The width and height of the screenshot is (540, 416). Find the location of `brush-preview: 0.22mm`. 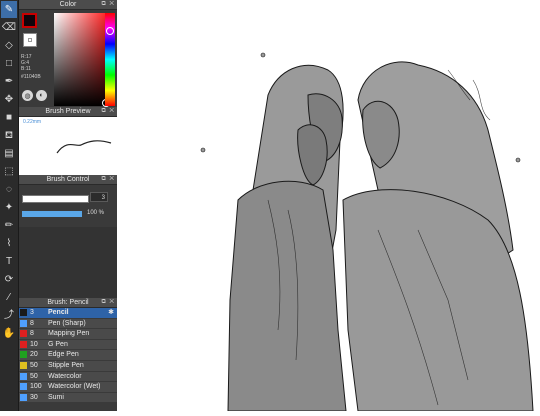

brush-preview: 0.22mm is located at coordinates (68, 146).